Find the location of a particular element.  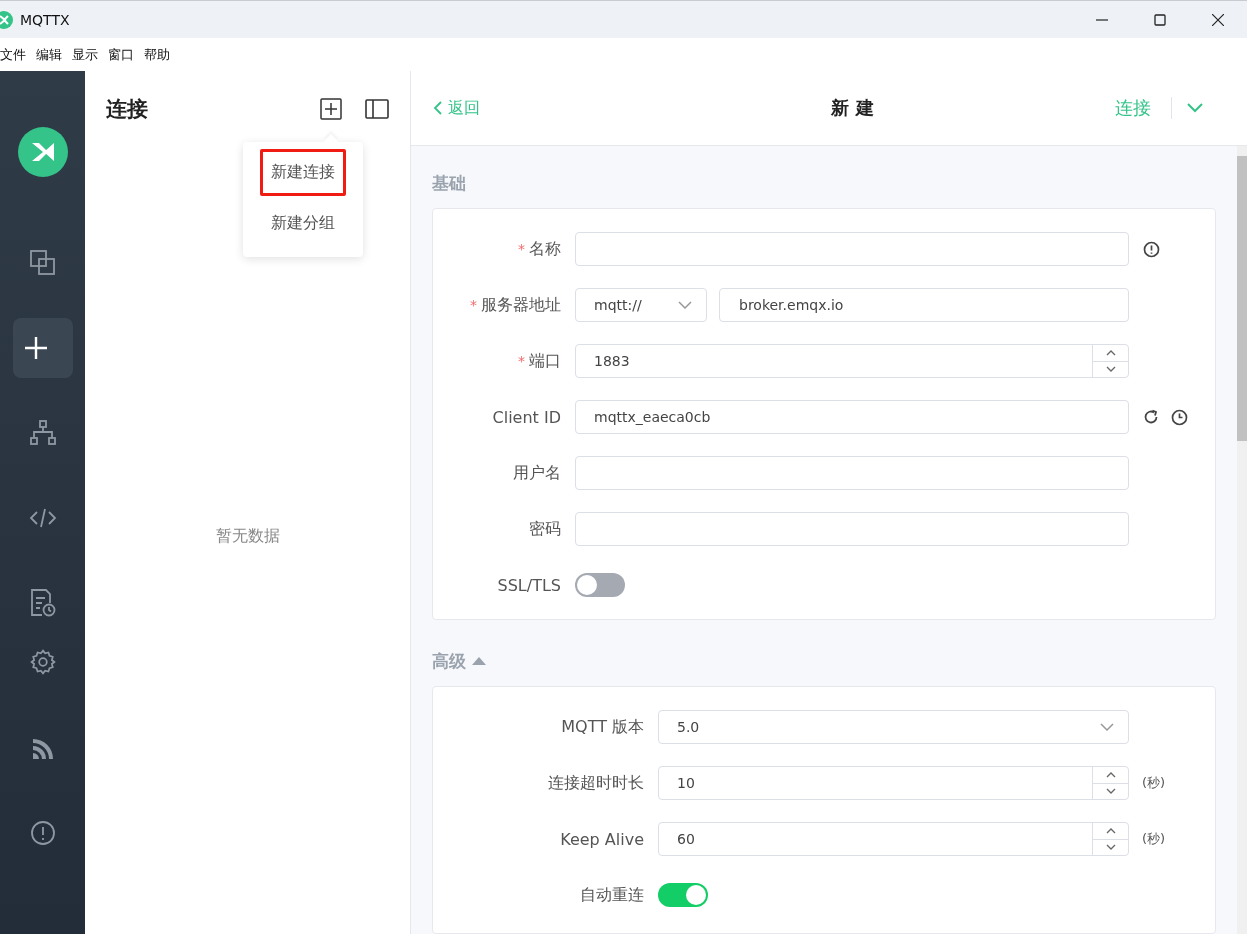

number-field: 60 is located at coordinates (893, 839).